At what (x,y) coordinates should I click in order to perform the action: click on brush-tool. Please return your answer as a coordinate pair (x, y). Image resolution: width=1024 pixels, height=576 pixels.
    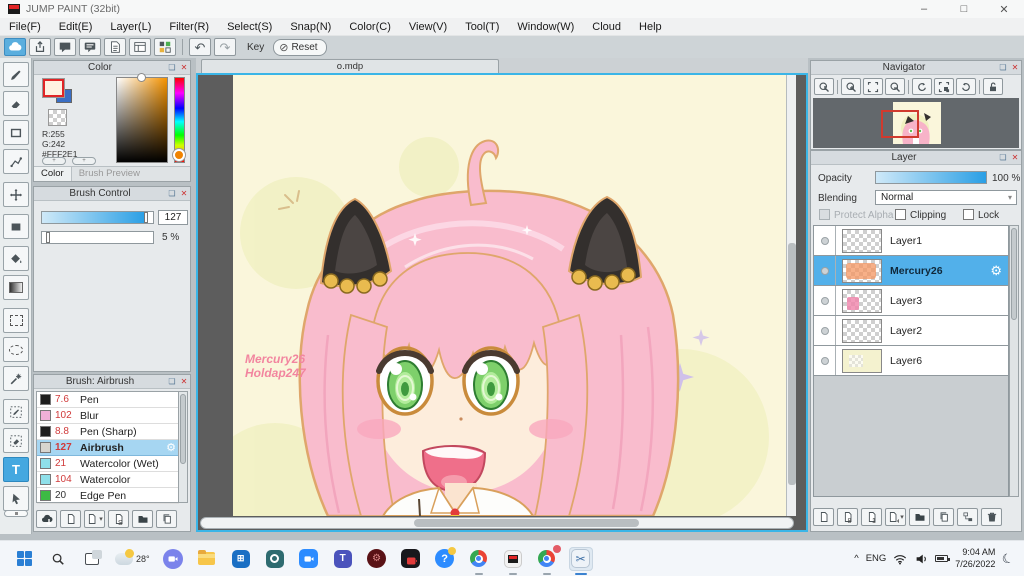
    Looking at the image, I should click on (16, 74).